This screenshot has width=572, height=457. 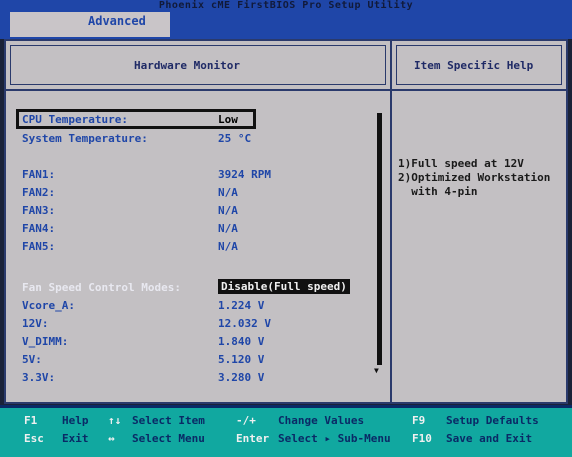 I want to click on fan3-label: FAN3:, so click(x=39, y=210).